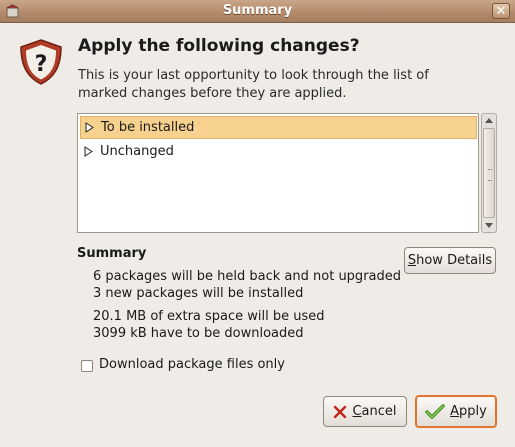 This screenshot has height=447, width=515. Describe the element at coordinates (278, 152) in the screenshot. I see `tree-row-unchanged: Unchanged` at that location.